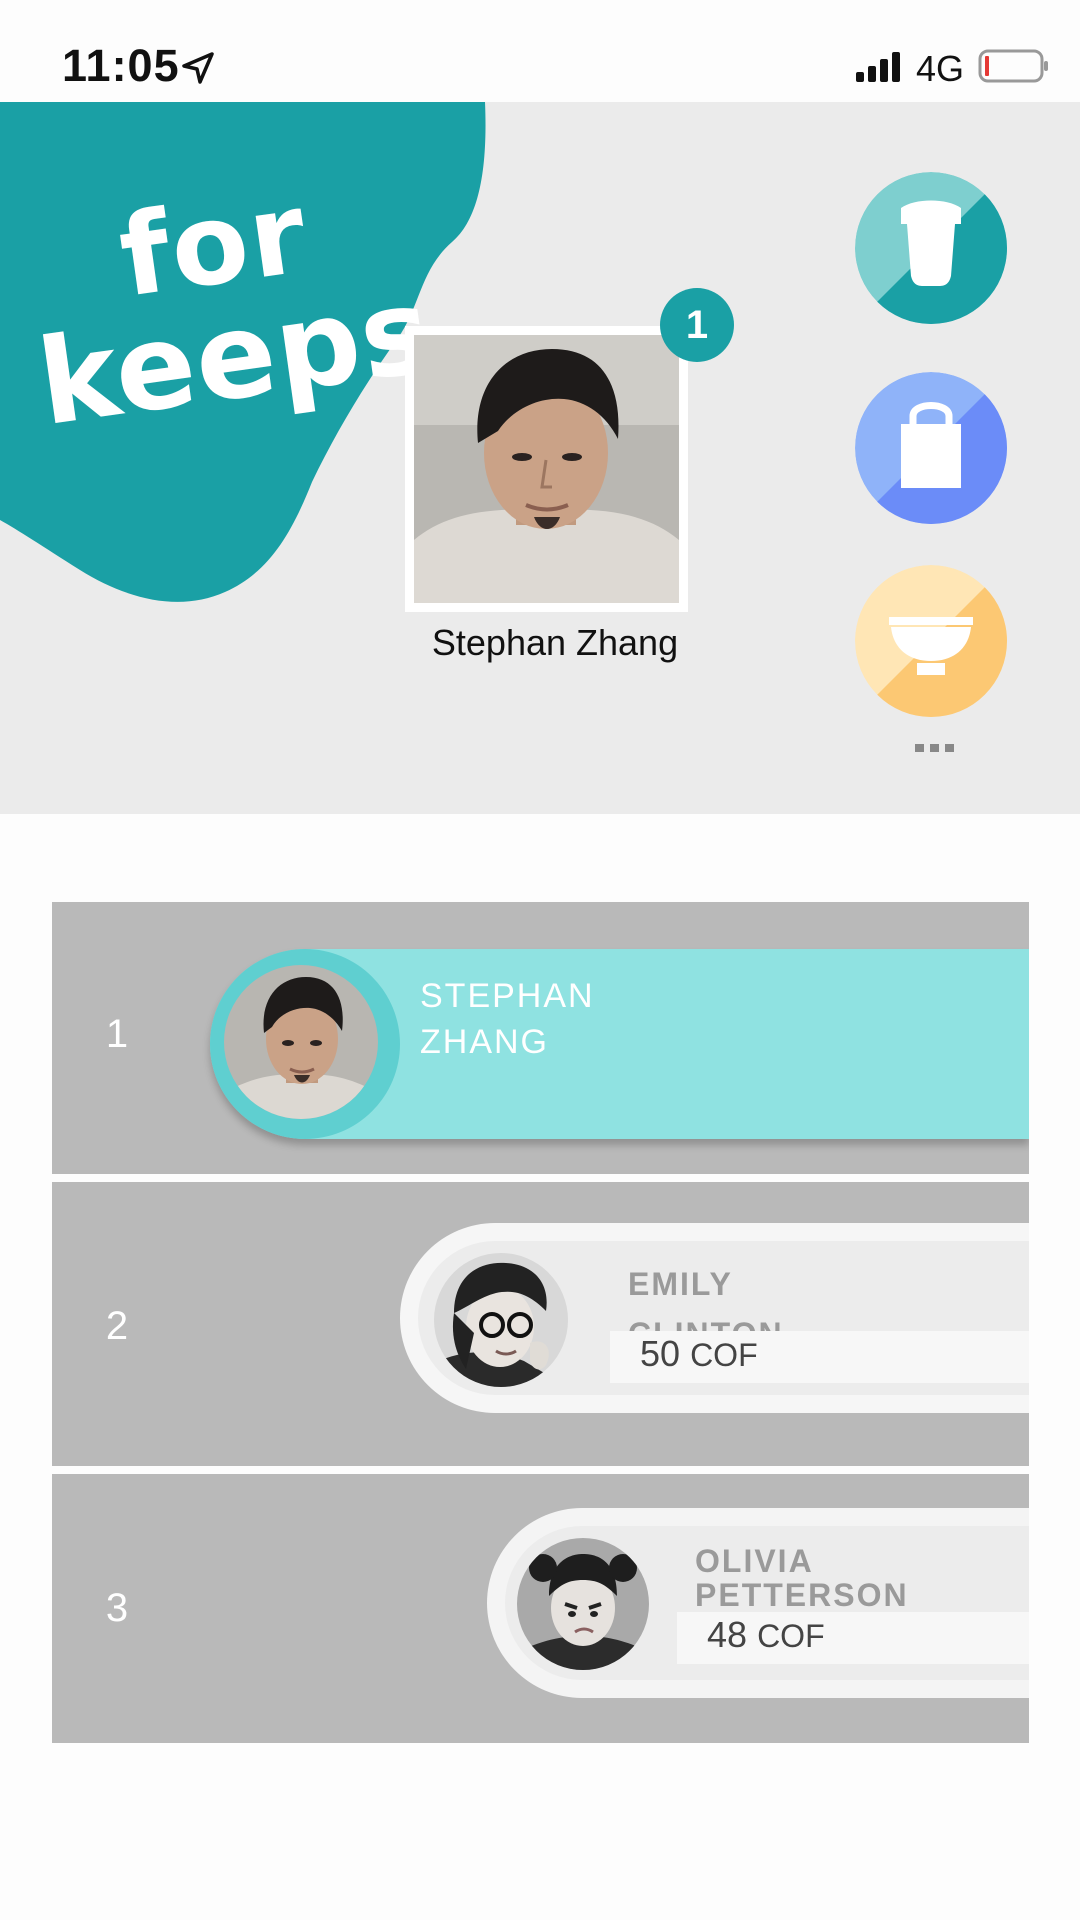  I want to click on leaderboard-row-3: 3 OLIVIA PETTERSON 48 COF, so click(540, 1608).